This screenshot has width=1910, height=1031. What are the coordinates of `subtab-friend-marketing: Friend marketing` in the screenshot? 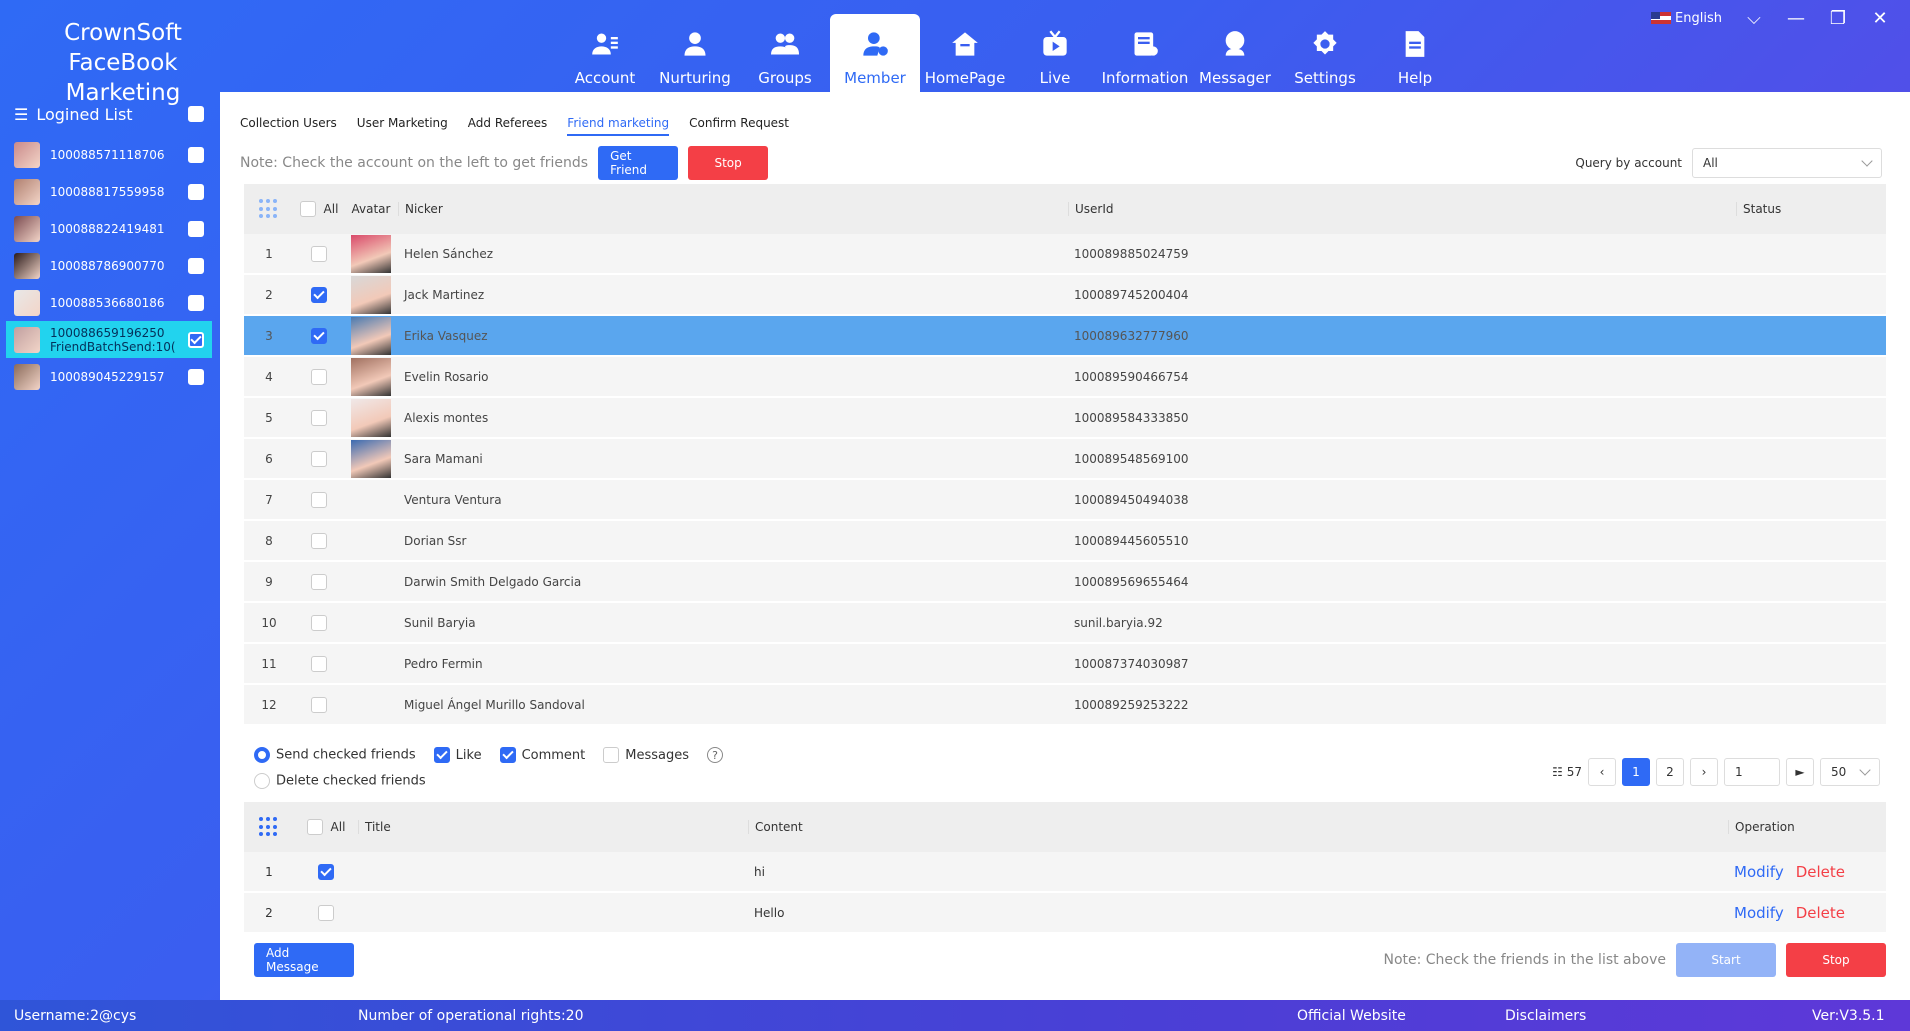 It's located at (618, 126).